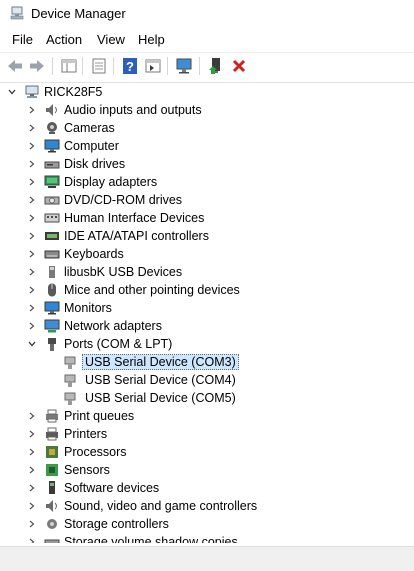  I want to click on print-queue-icon, so click(52, 416).